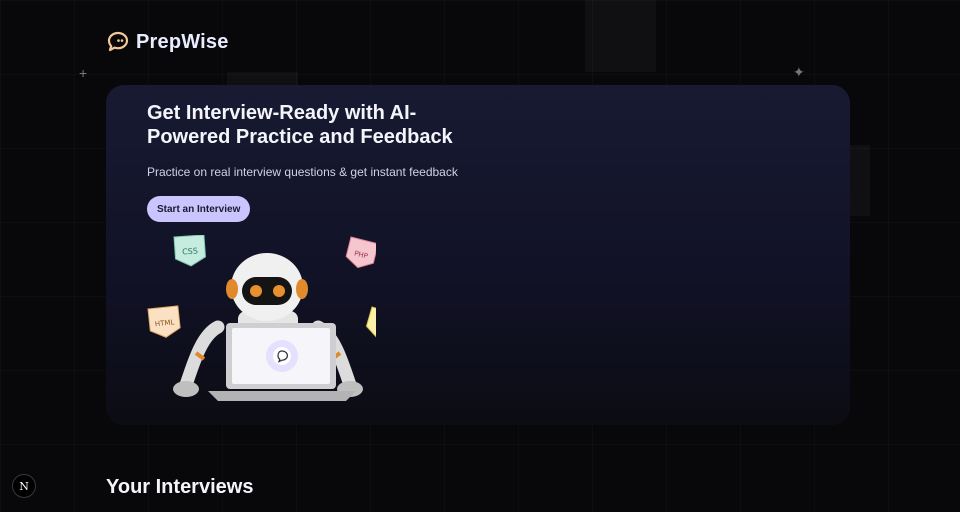  Describe the element at coordinates (180, 487) in the screenshot. I see `your-interviews-heading: Your Interviews` at that location.